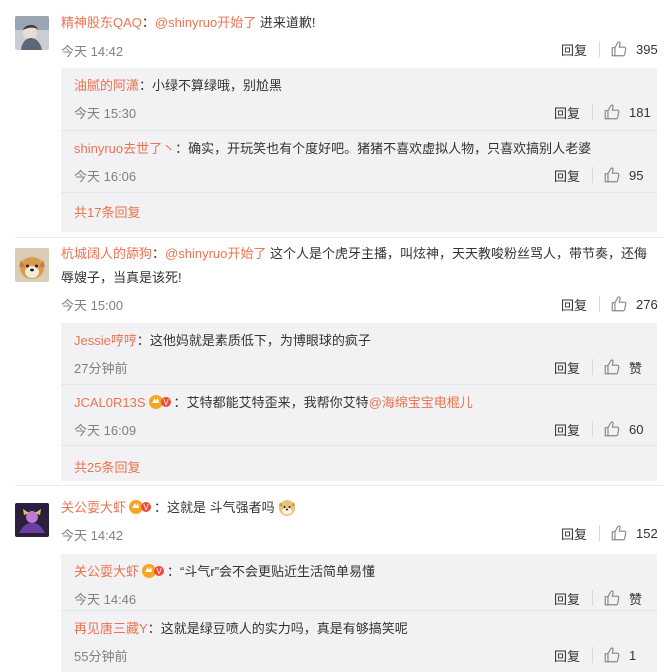 The height and width of the screenshot is (672, 664). Describe the element at coordinates (359, 641) in the screenshot. I see `reply-item: 再见唐三藏Y：这就是绿豆喷人的实力吗，真是有够搞笑呢 55分钟前 回复 1` at that location.